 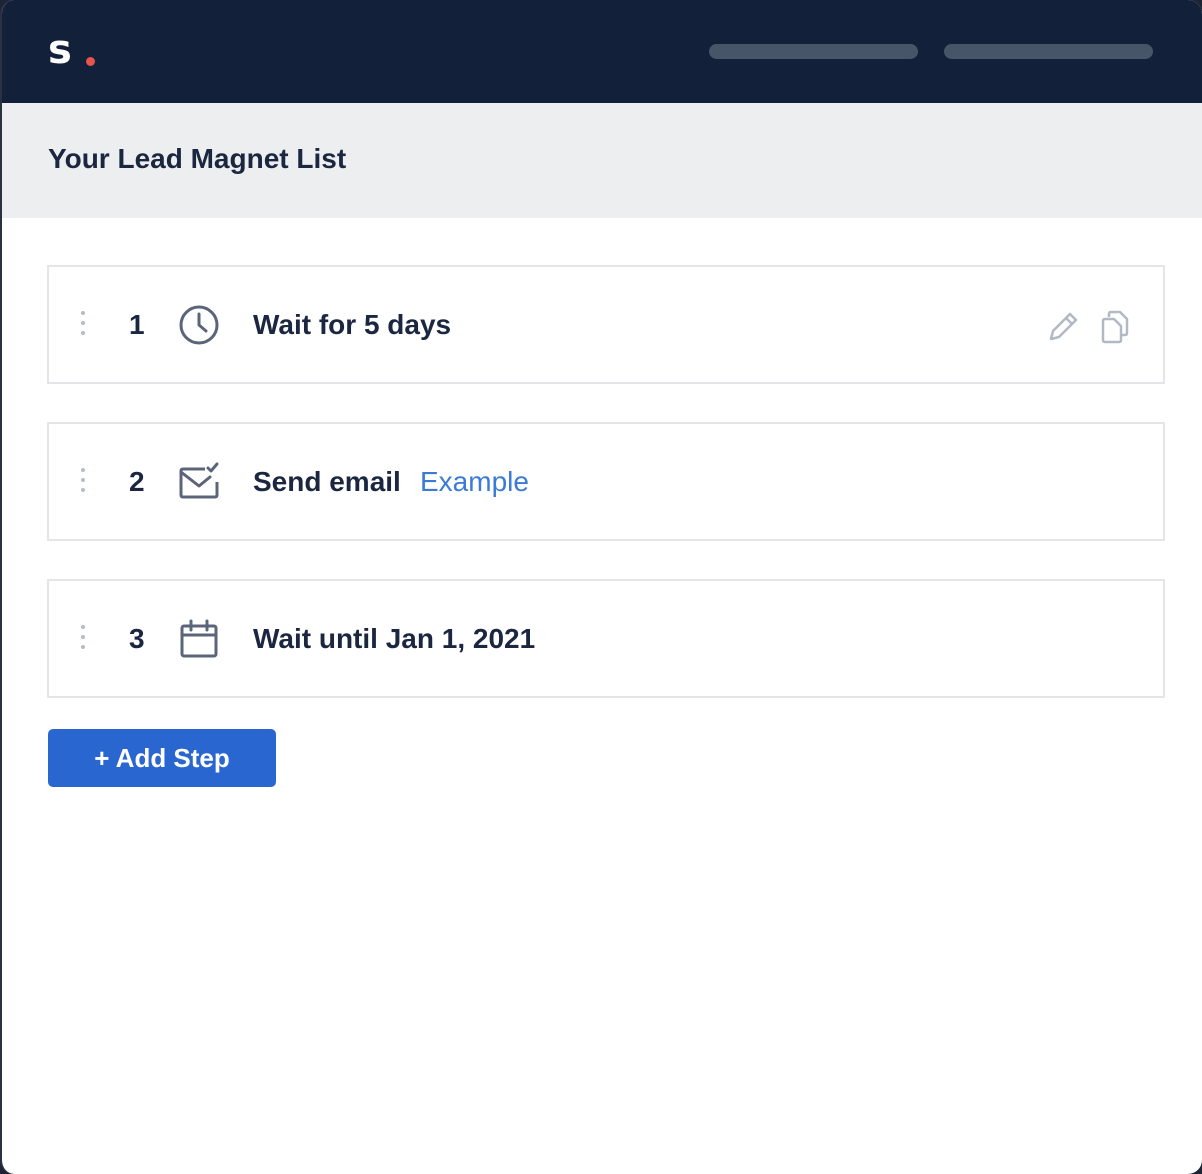 I want to click on copy-icon, so click(x=1115, y=327).